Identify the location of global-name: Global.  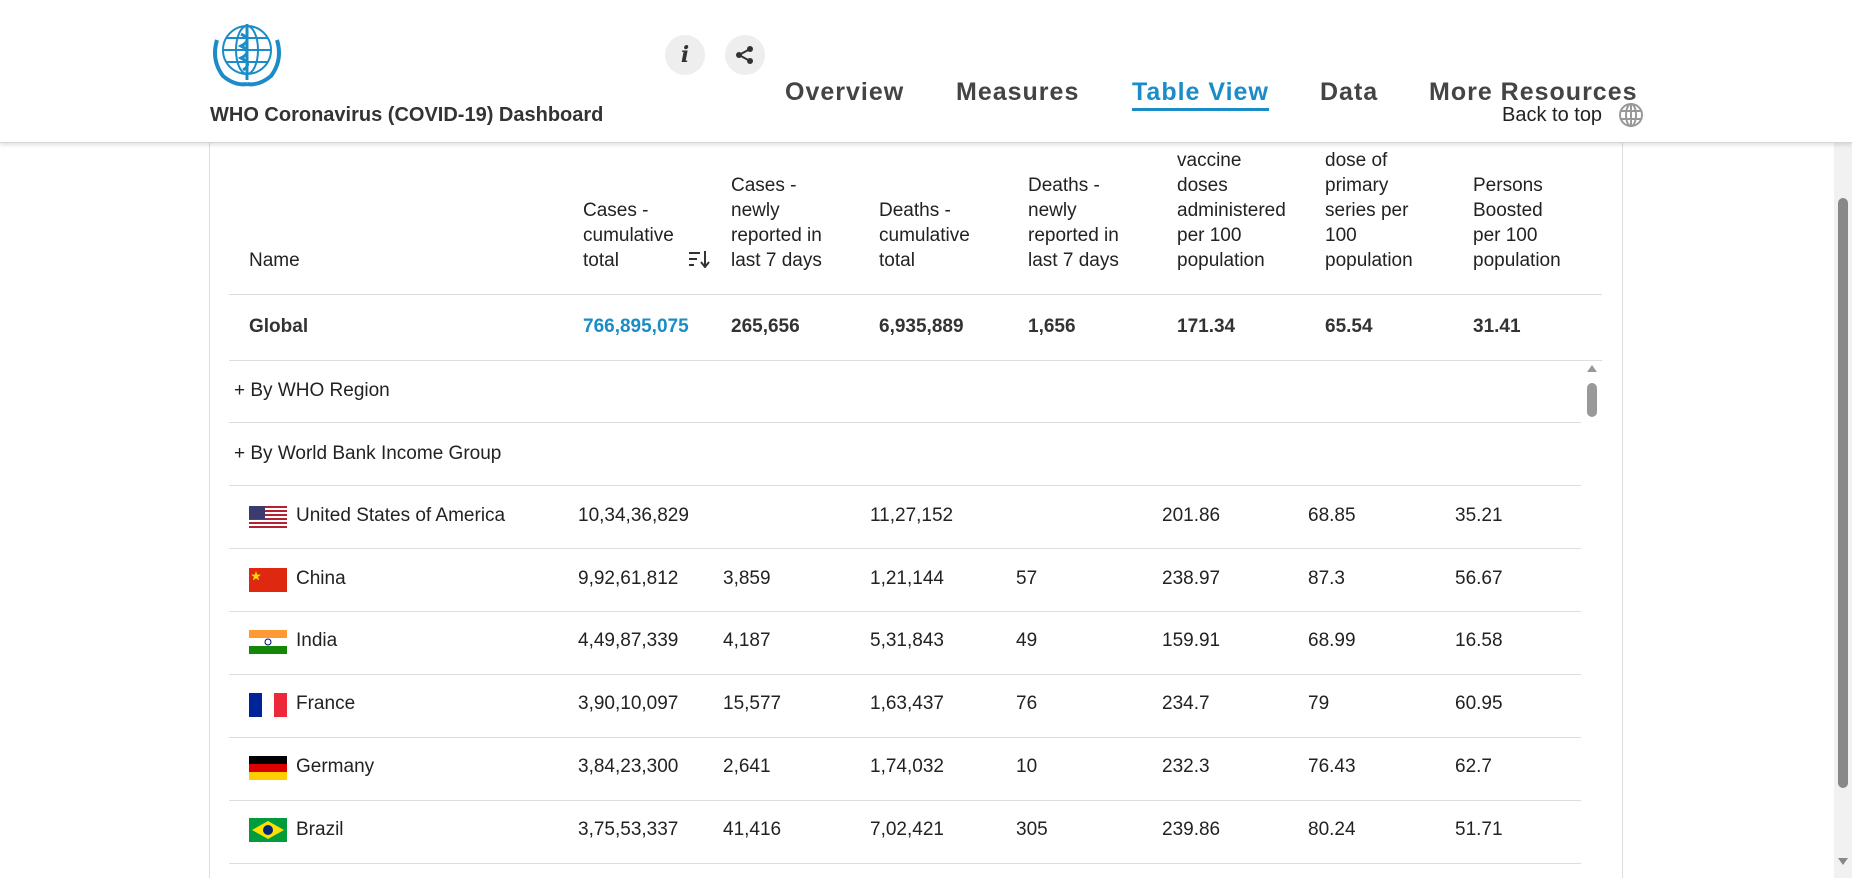
(279, 326).